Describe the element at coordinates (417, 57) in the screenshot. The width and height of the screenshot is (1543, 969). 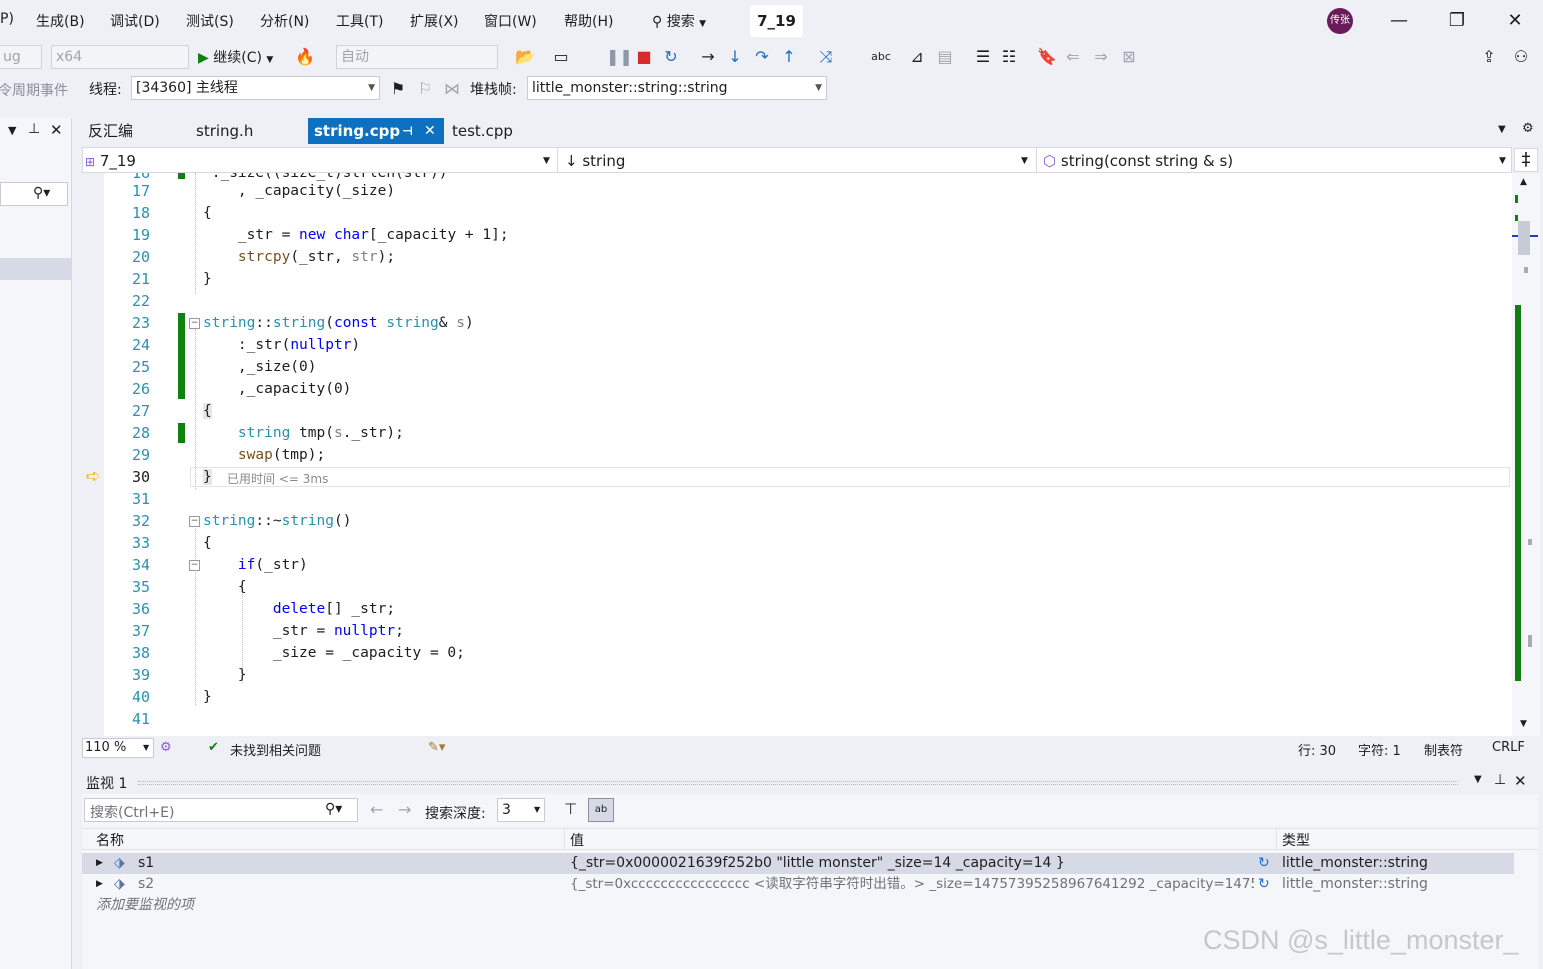
I see `auto-combo: 自动` at that location.